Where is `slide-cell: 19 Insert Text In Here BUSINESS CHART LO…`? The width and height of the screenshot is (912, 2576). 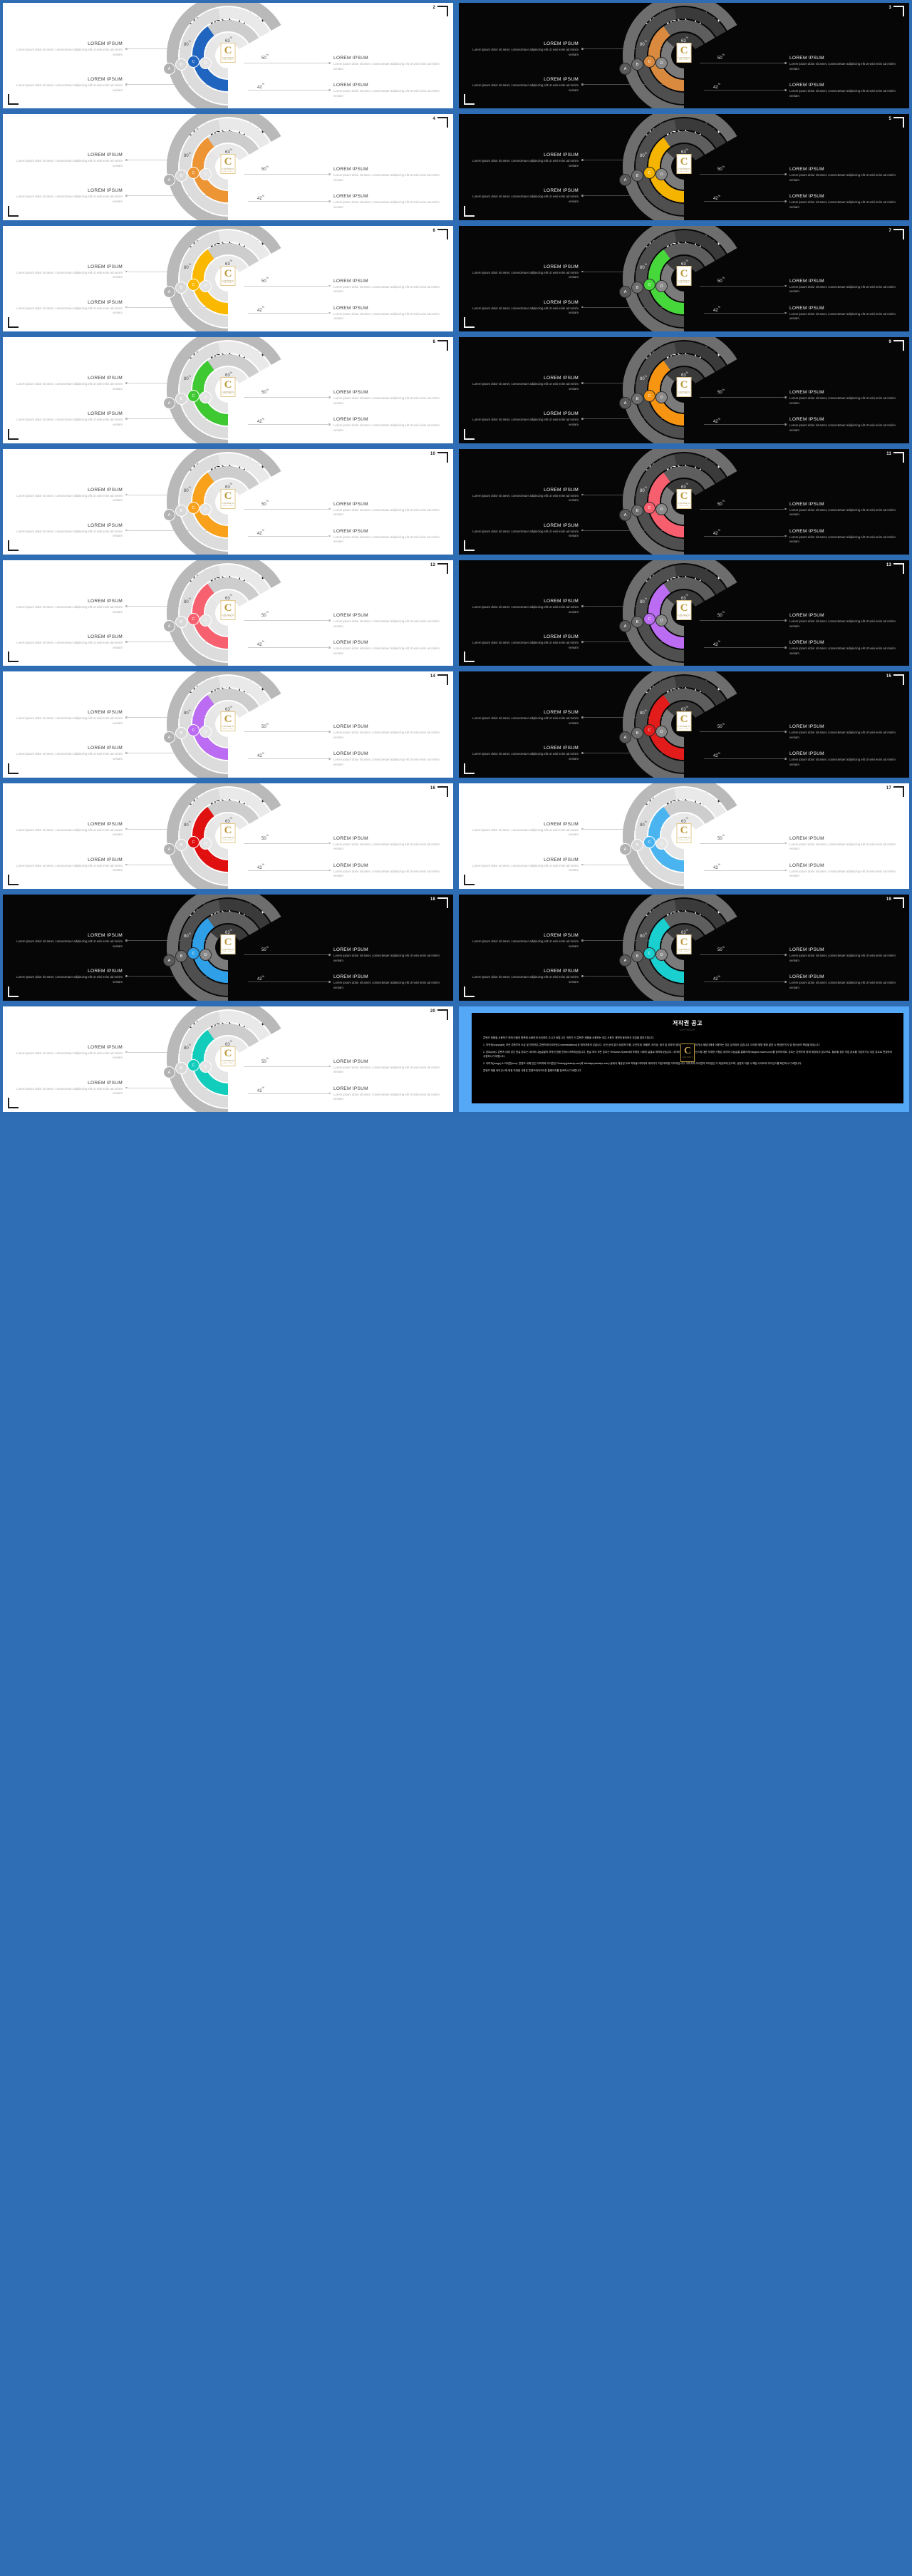
slide-cell: 19 Insert Text In Here BUSINESS CHART LO… is located at coordinates (684, 947).